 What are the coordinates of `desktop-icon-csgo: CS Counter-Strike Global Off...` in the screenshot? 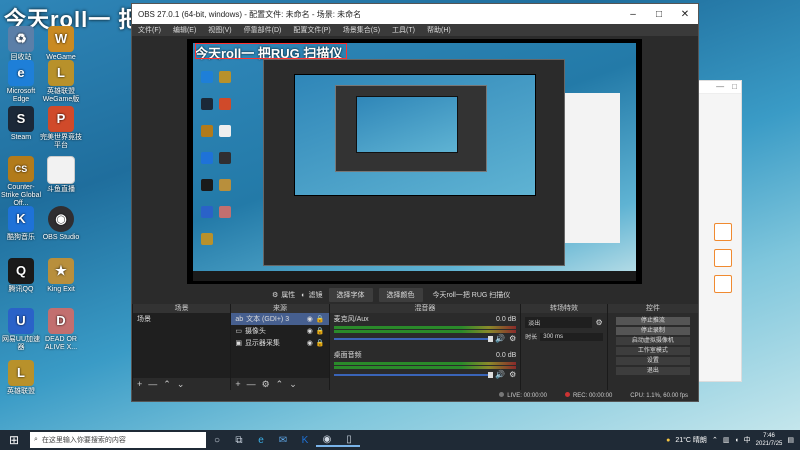 It's located at (21, 182).